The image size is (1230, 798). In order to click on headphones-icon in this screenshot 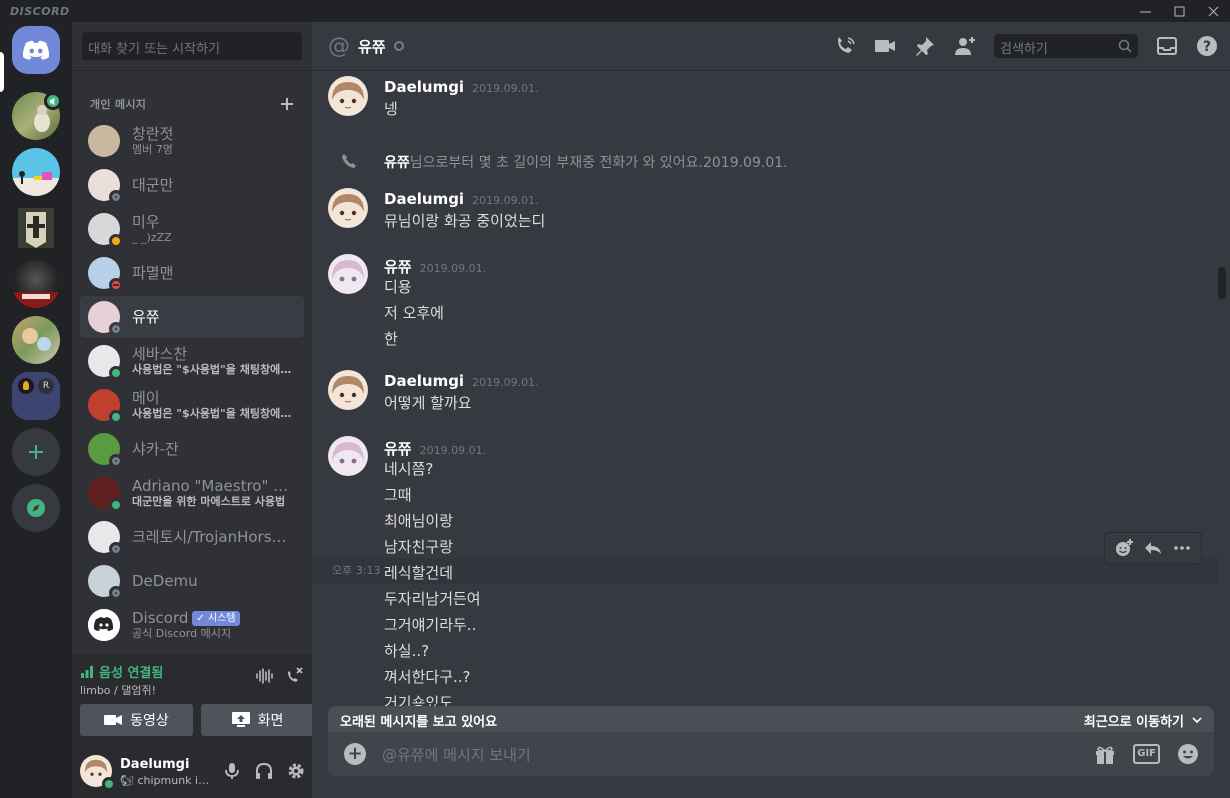, I will do `click(264, 771)`.